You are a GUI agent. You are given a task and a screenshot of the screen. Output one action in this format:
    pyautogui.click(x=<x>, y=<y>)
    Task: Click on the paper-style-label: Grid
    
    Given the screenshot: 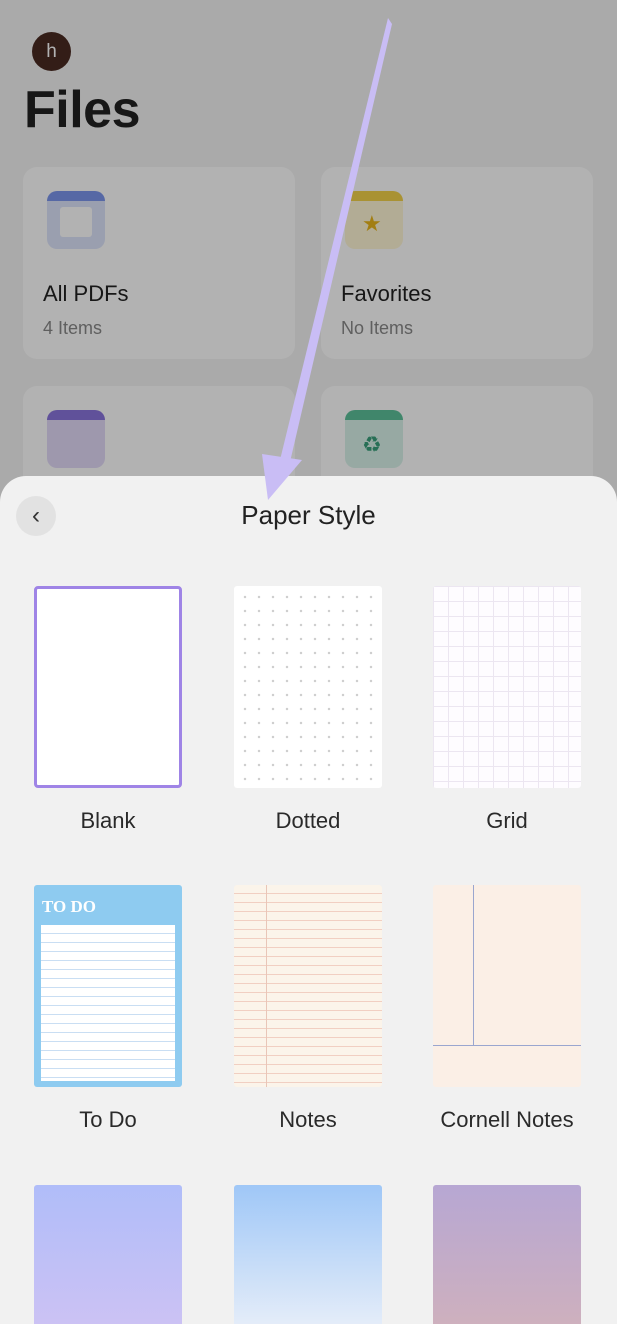 What is the action you would take?
    pyautogui.click(x=507, y=820)
    